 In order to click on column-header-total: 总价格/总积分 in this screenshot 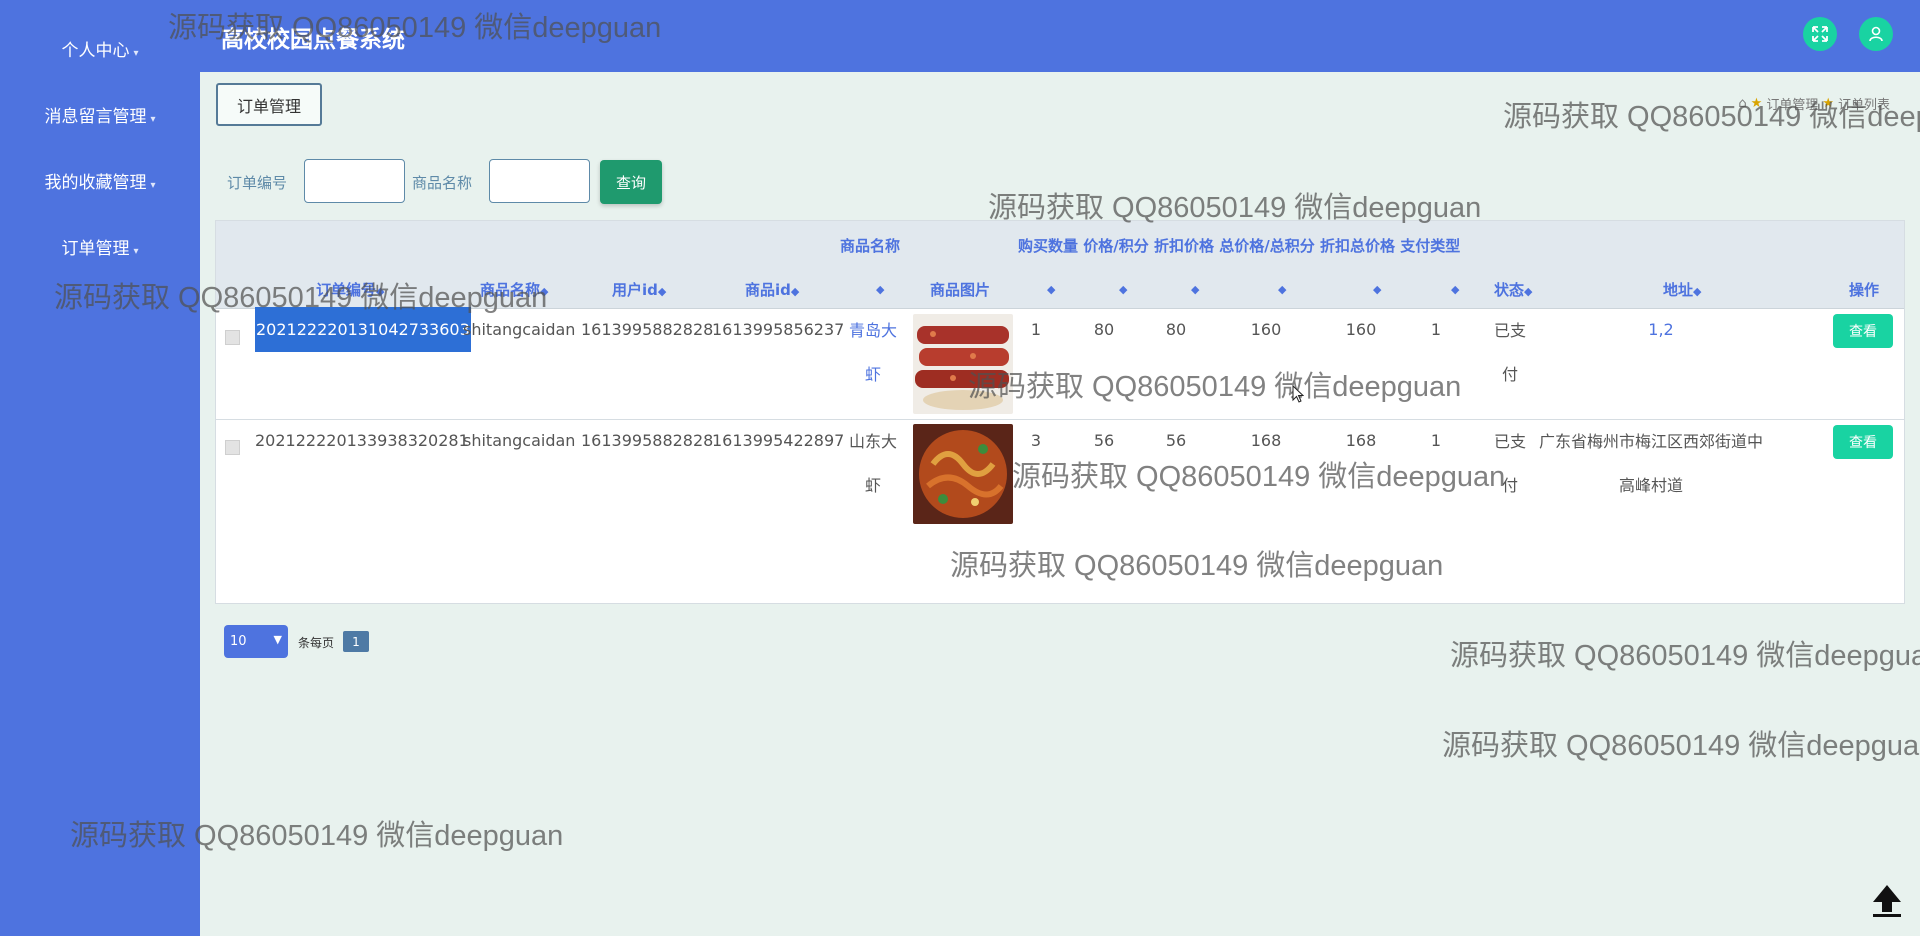, I will do `click(1267, 246)`.